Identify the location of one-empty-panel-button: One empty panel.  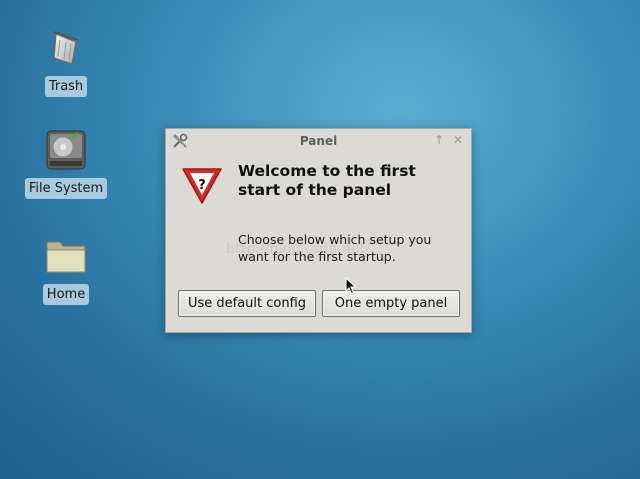
(391, 303).